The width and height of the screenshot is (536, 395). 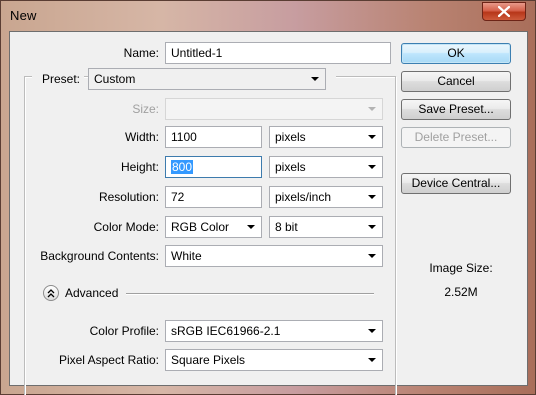 I want to click on double-chevron-up-icon, so click(x=51, y=292).